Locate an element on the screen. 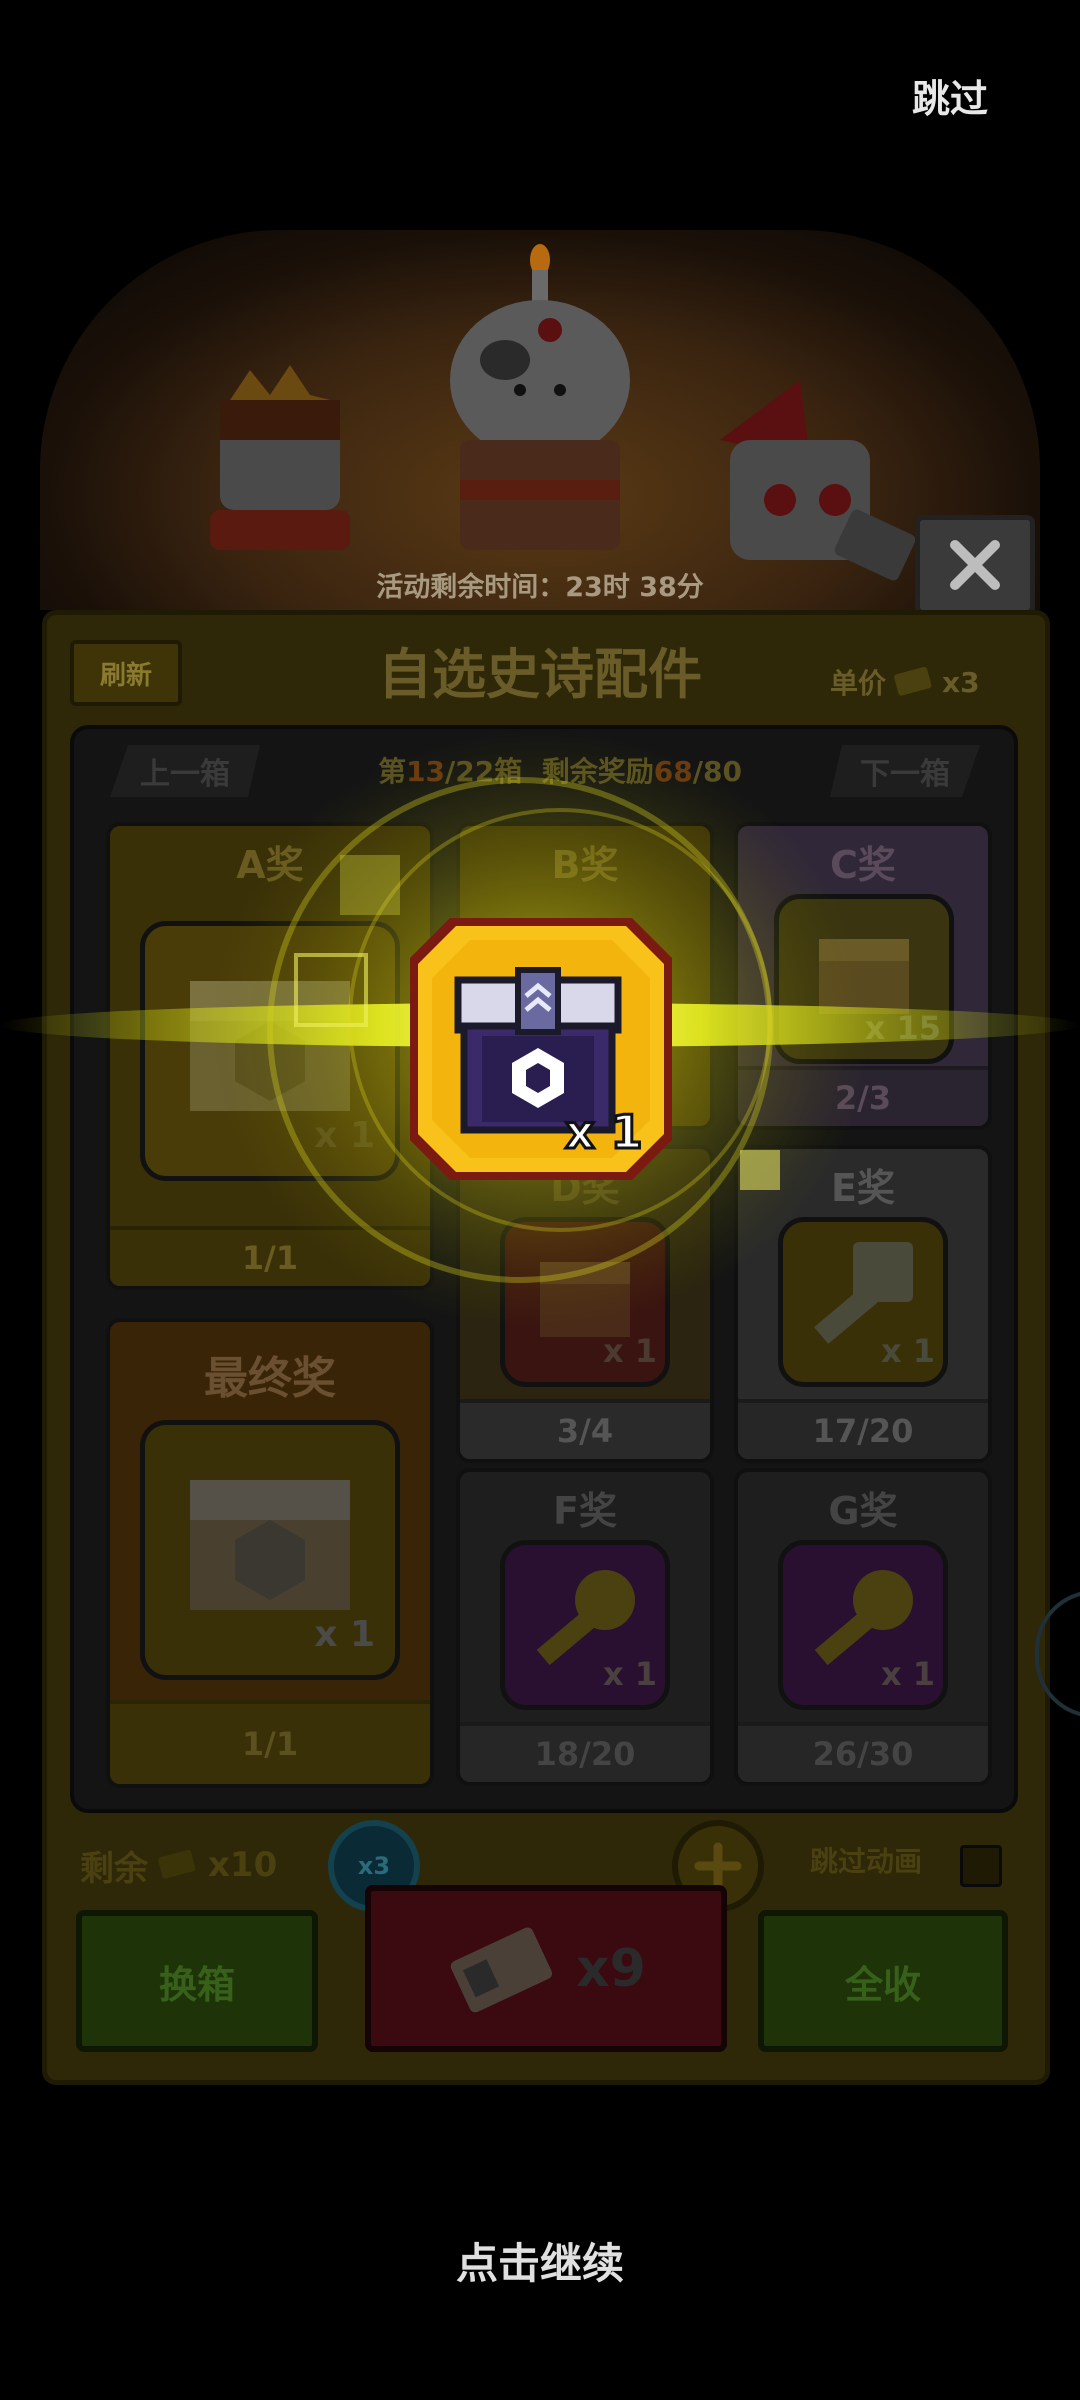 The height and width of the screenshot is (2400, 1080). swap-box-button: 换箱 is located at coordinates (197, 1981).